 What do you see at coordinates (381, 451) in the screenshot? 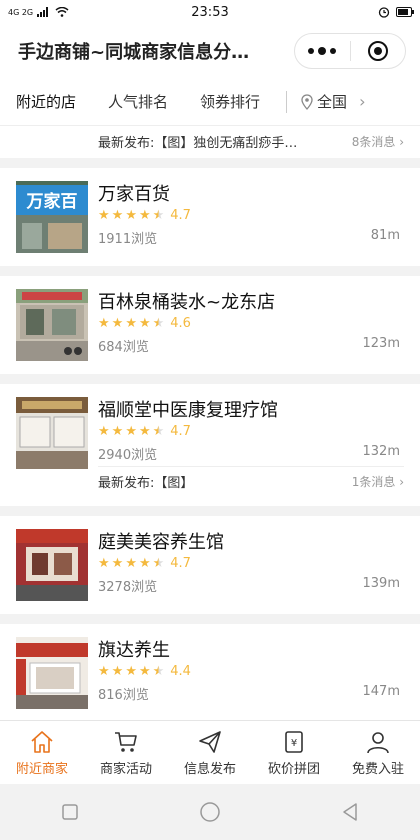
I see `distance: 132m` at bounding box center [381, 451].